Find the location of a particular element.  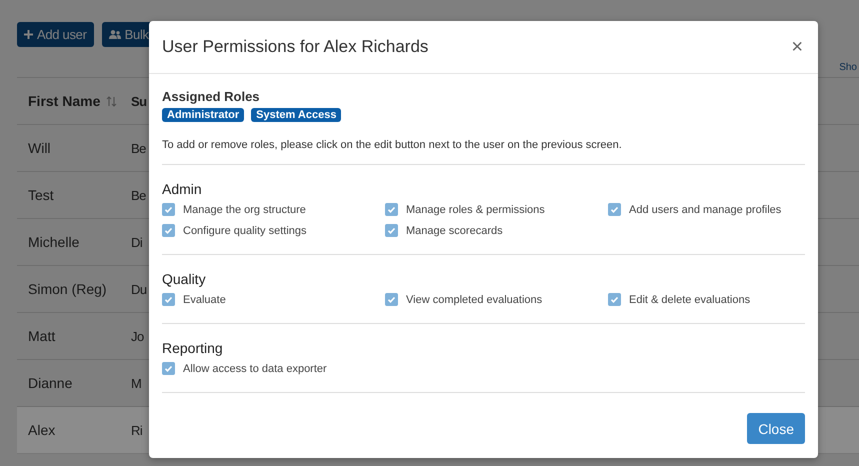

table-cell: M is located at coordinates (136, 383).